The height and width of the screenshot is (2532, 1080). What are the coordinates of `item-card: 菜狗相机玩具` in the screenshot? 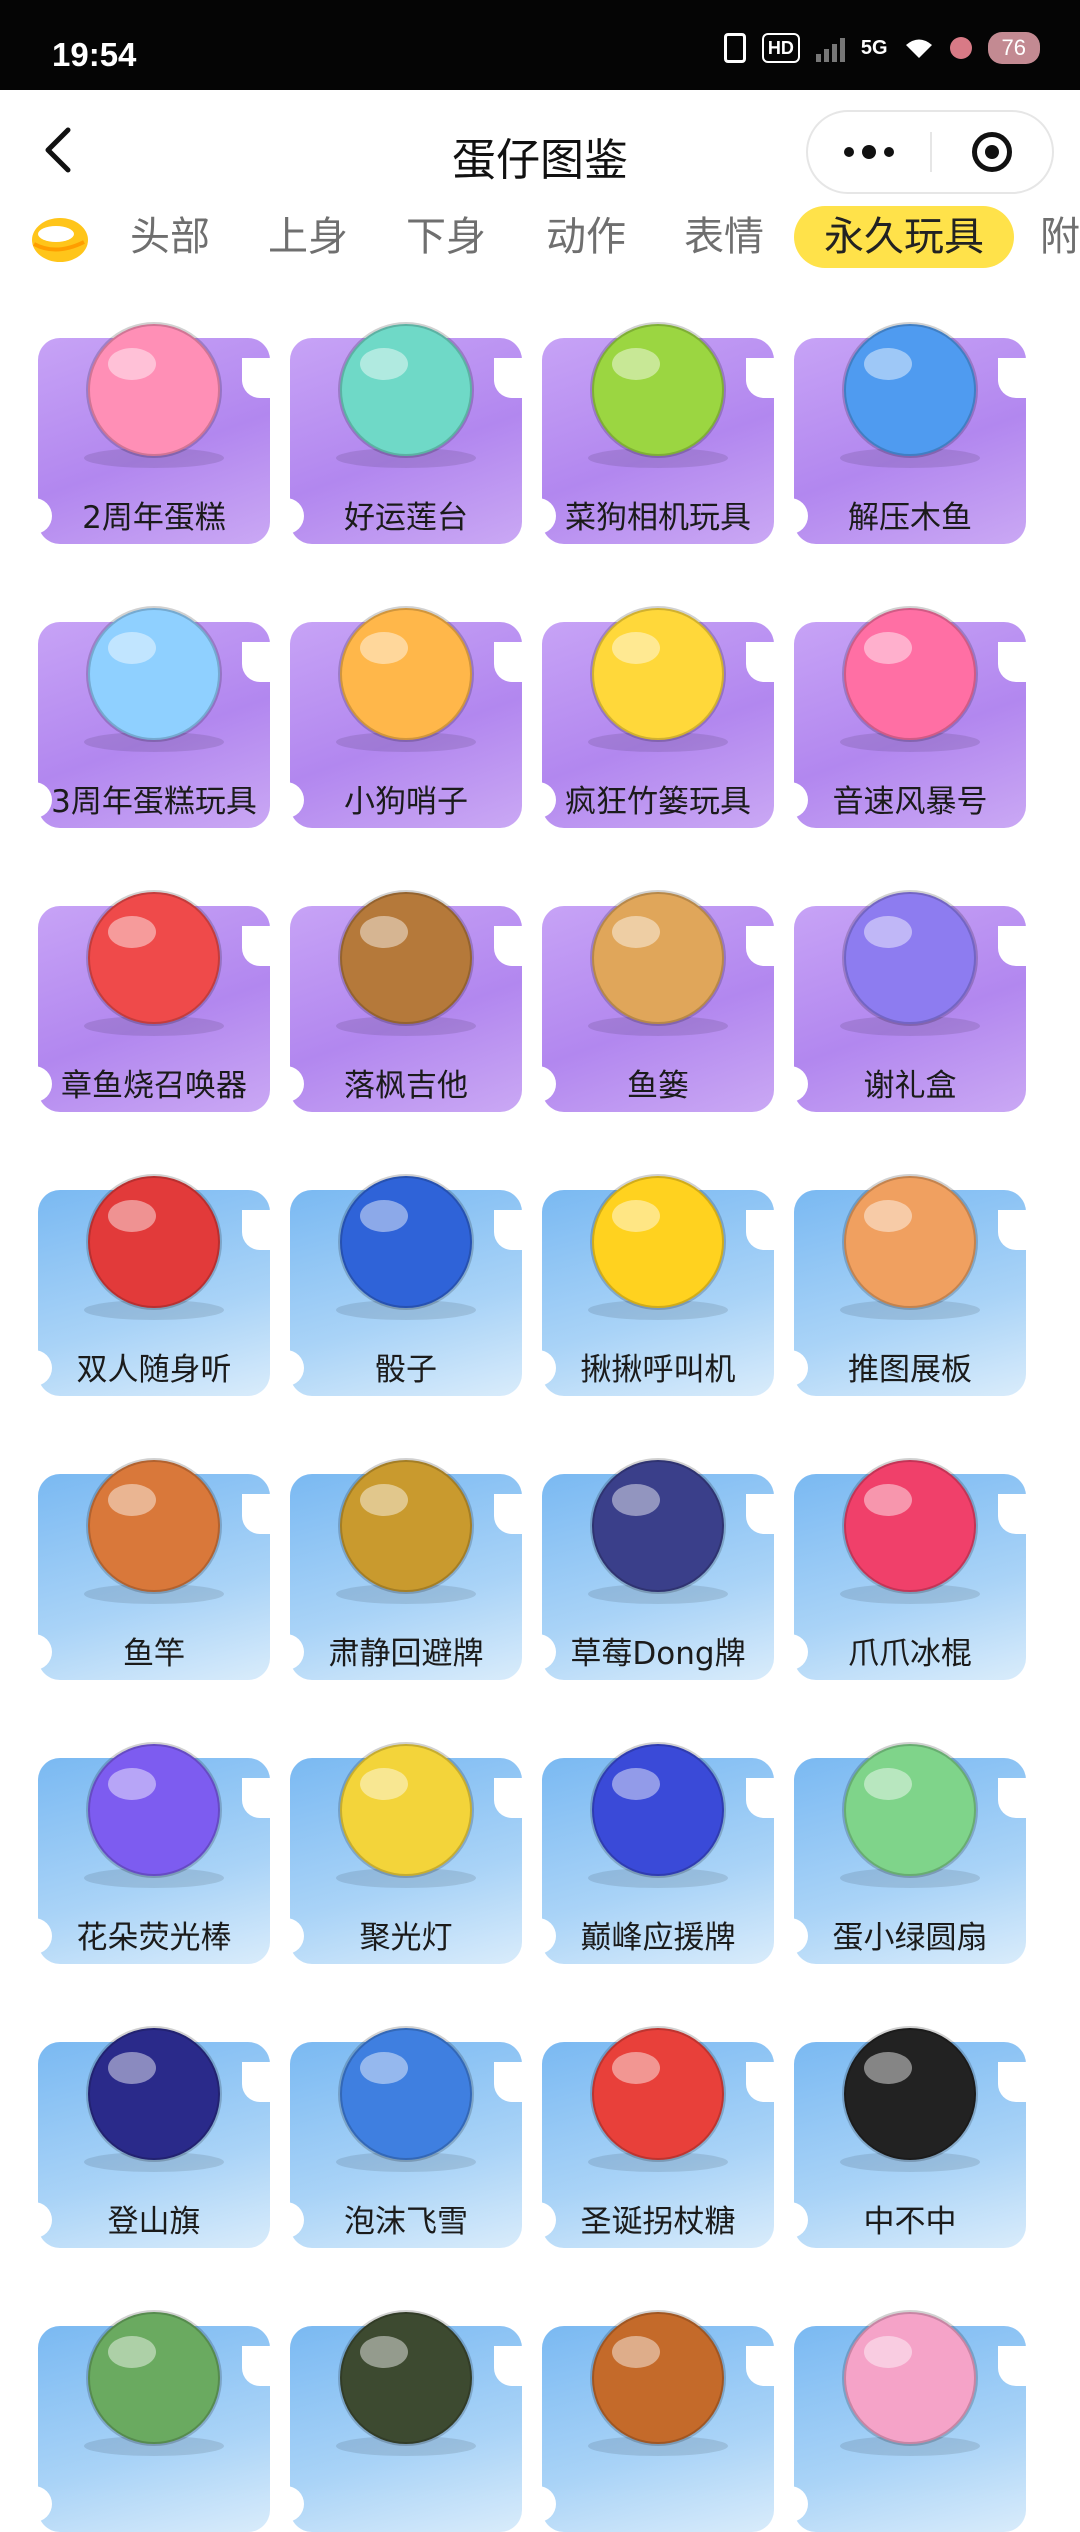 It's located at (658, 413).